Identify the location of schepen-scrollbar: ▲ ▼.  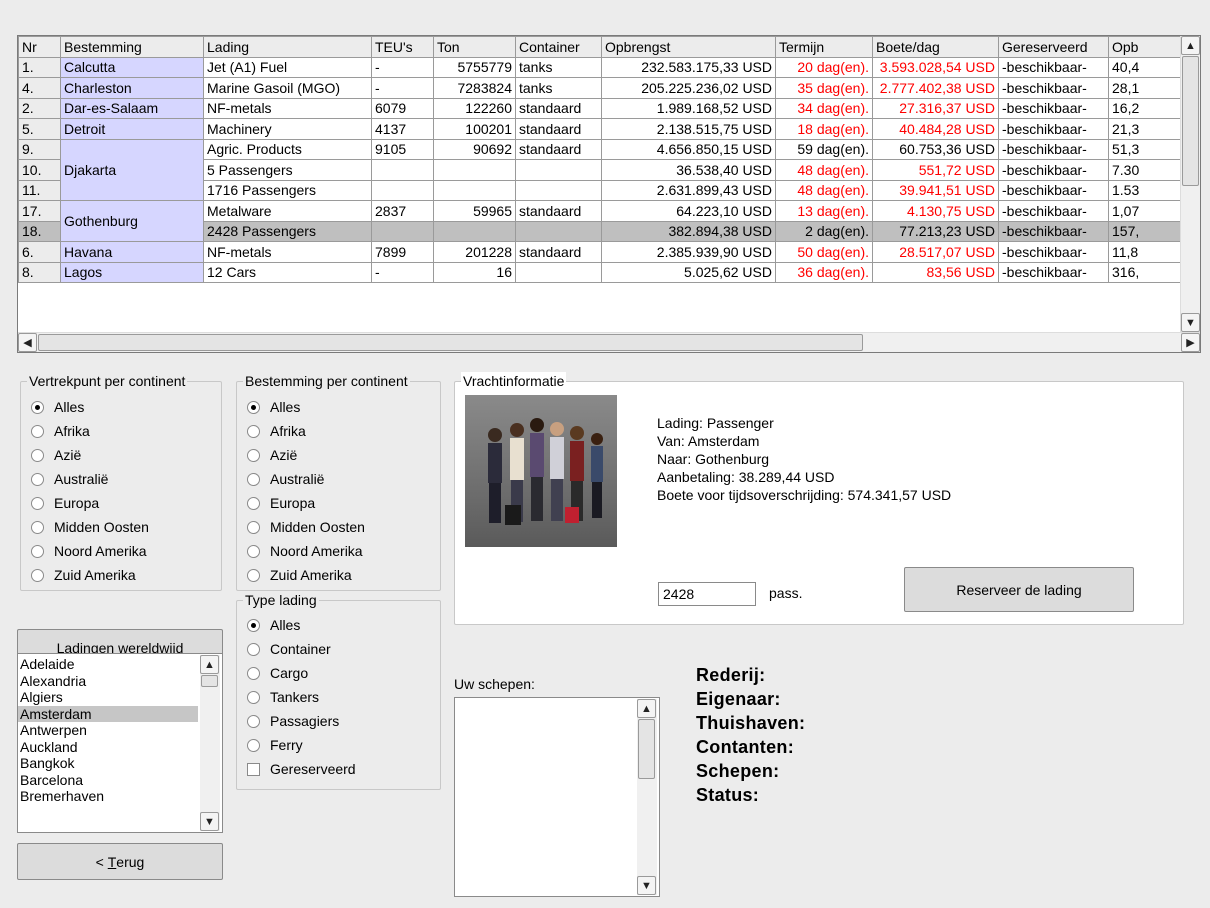
(647, 797).